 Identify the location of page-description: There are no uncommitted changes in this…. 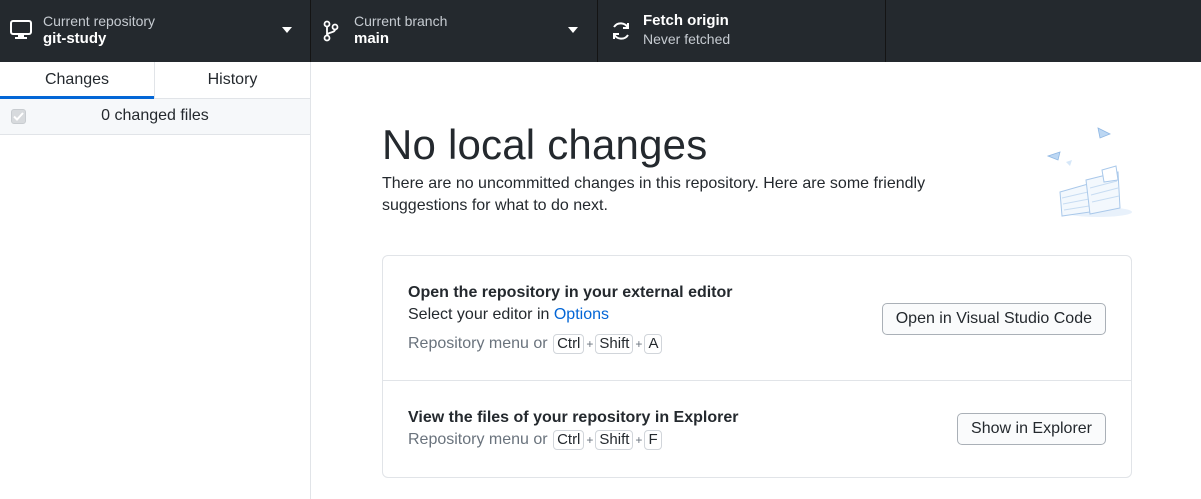
(654, 194).